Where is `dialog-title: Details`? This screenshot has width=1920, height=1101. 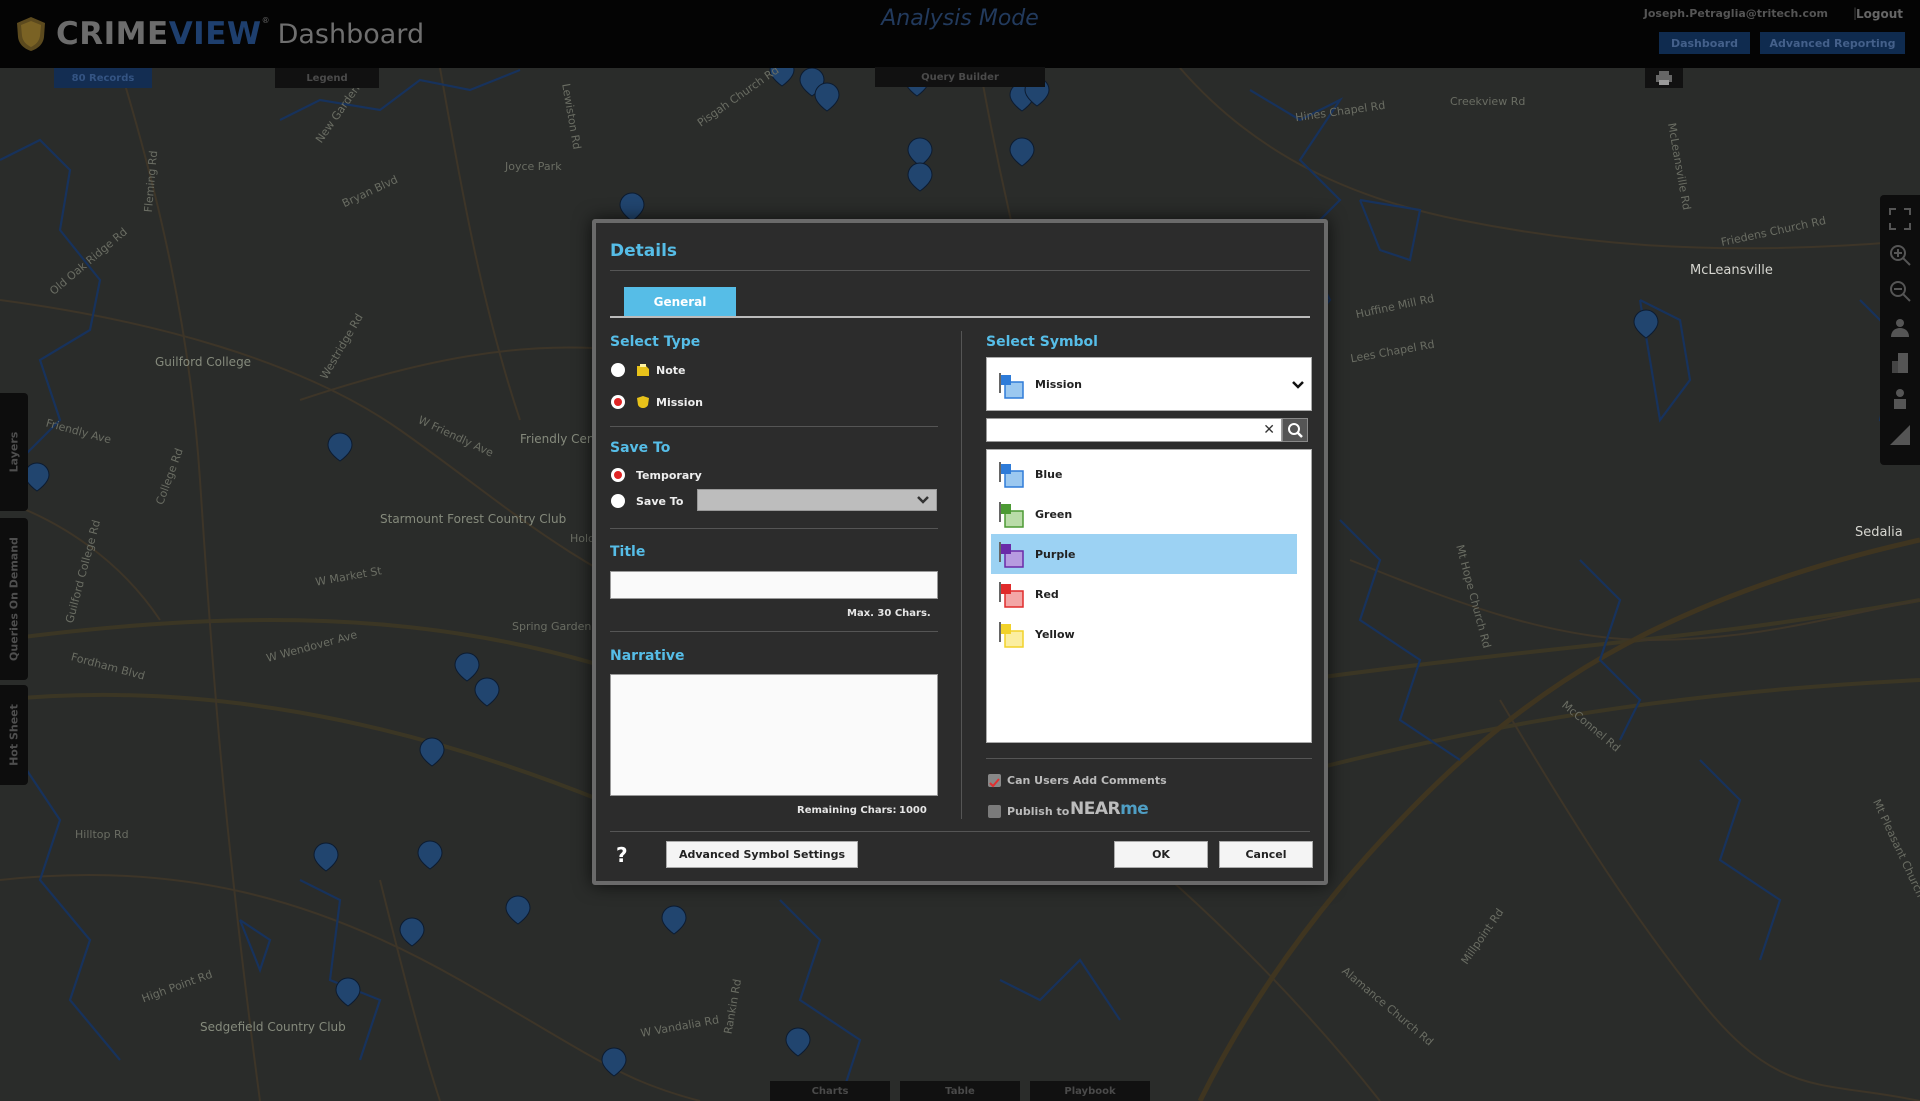
dialog-title: Details is located at coordinates (644, 251).